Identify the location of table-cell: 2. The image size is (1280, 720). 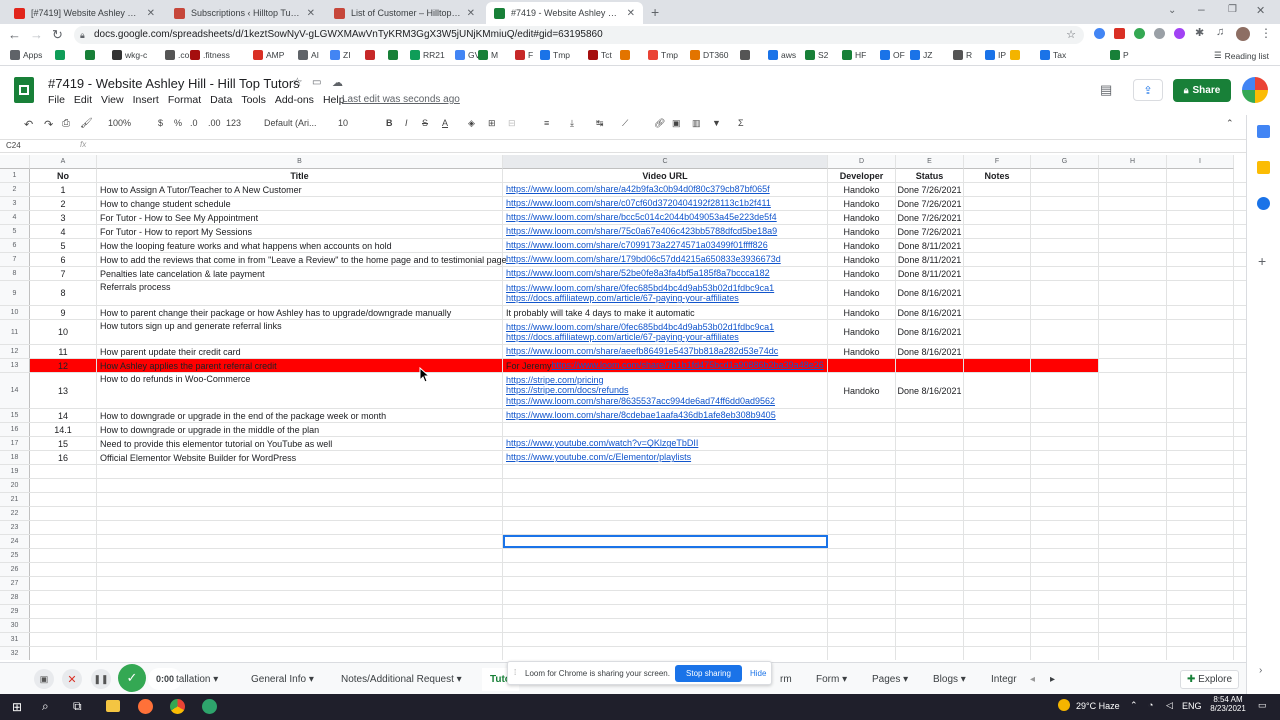
(63, 203).